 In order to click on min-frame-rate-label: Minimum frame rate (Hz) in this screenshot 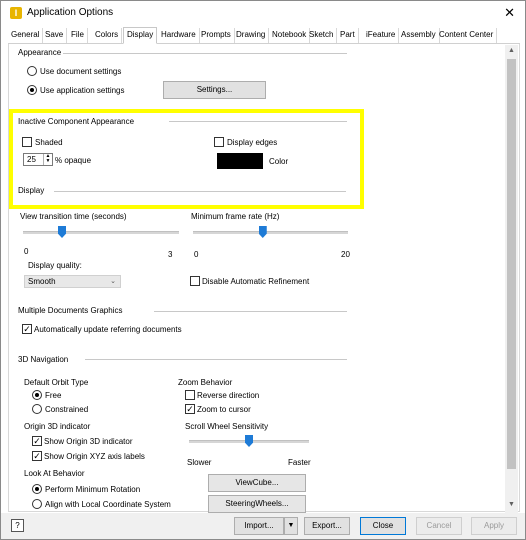, I will do `click(235, 216)`.